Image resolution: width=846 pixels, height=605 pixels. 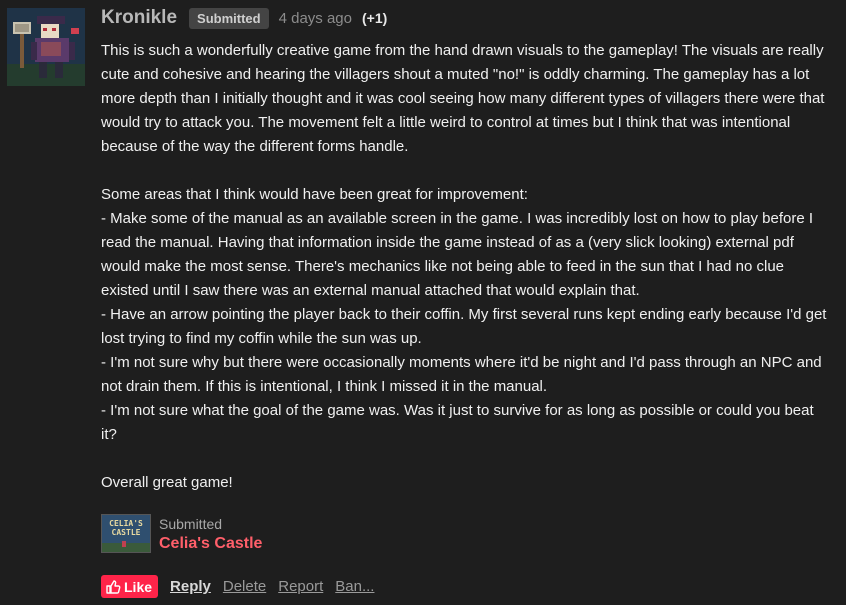 What do you see at coordinates (229, 18) in the screenshot?
I see `submitted-badge: Submitted` at bounding box center [229, 18].